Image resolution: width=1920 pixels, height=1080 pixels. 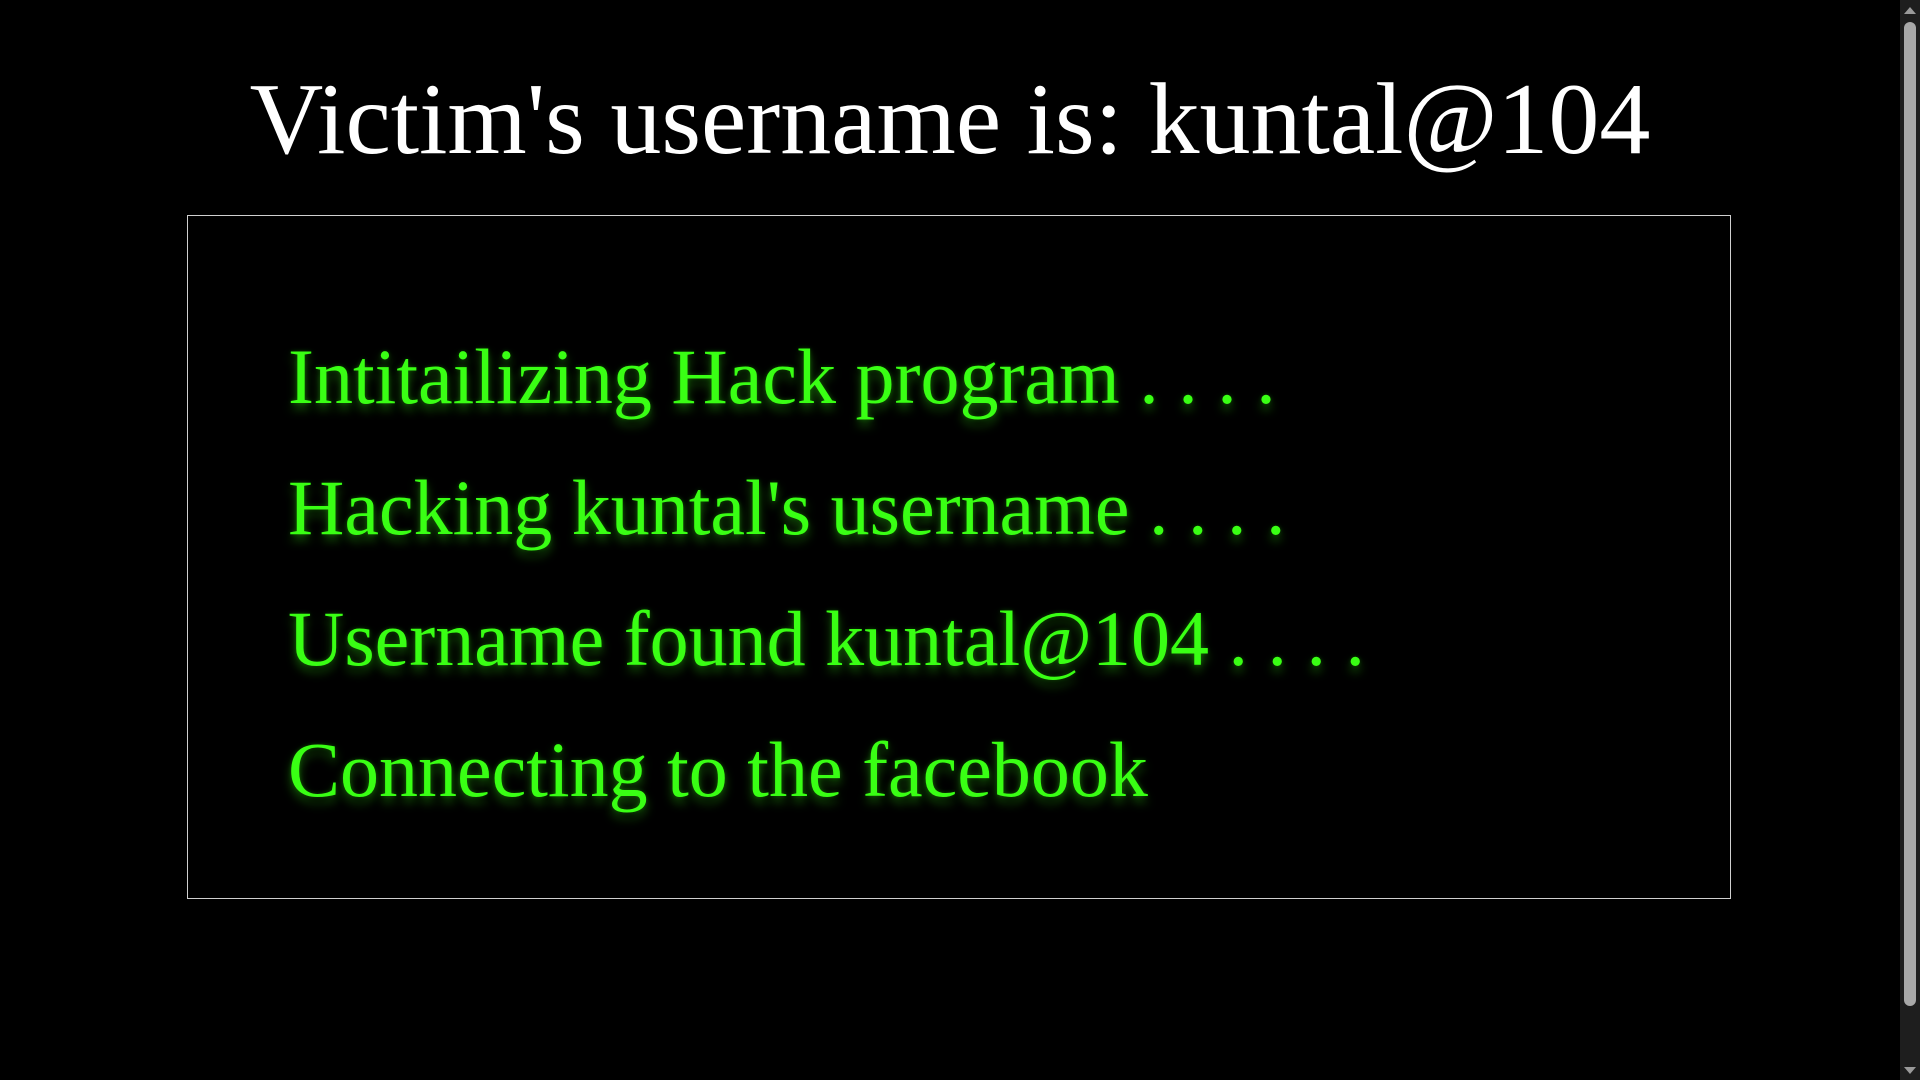 I want to click on vertical-scrollbar, so click(x=1910, y=540).